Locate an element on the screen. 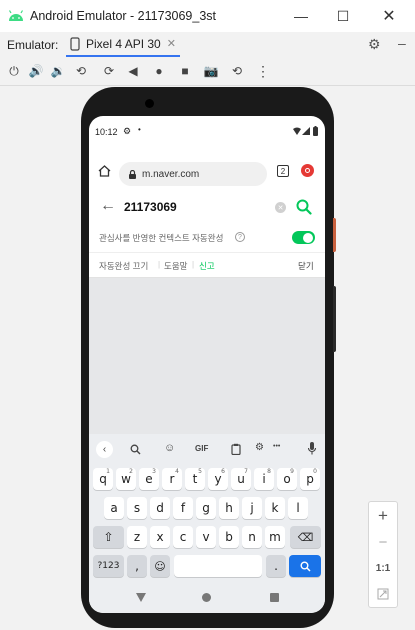 This screenshot has height=630, width=415. android-logo-icon is located at coordinates (16, 15).